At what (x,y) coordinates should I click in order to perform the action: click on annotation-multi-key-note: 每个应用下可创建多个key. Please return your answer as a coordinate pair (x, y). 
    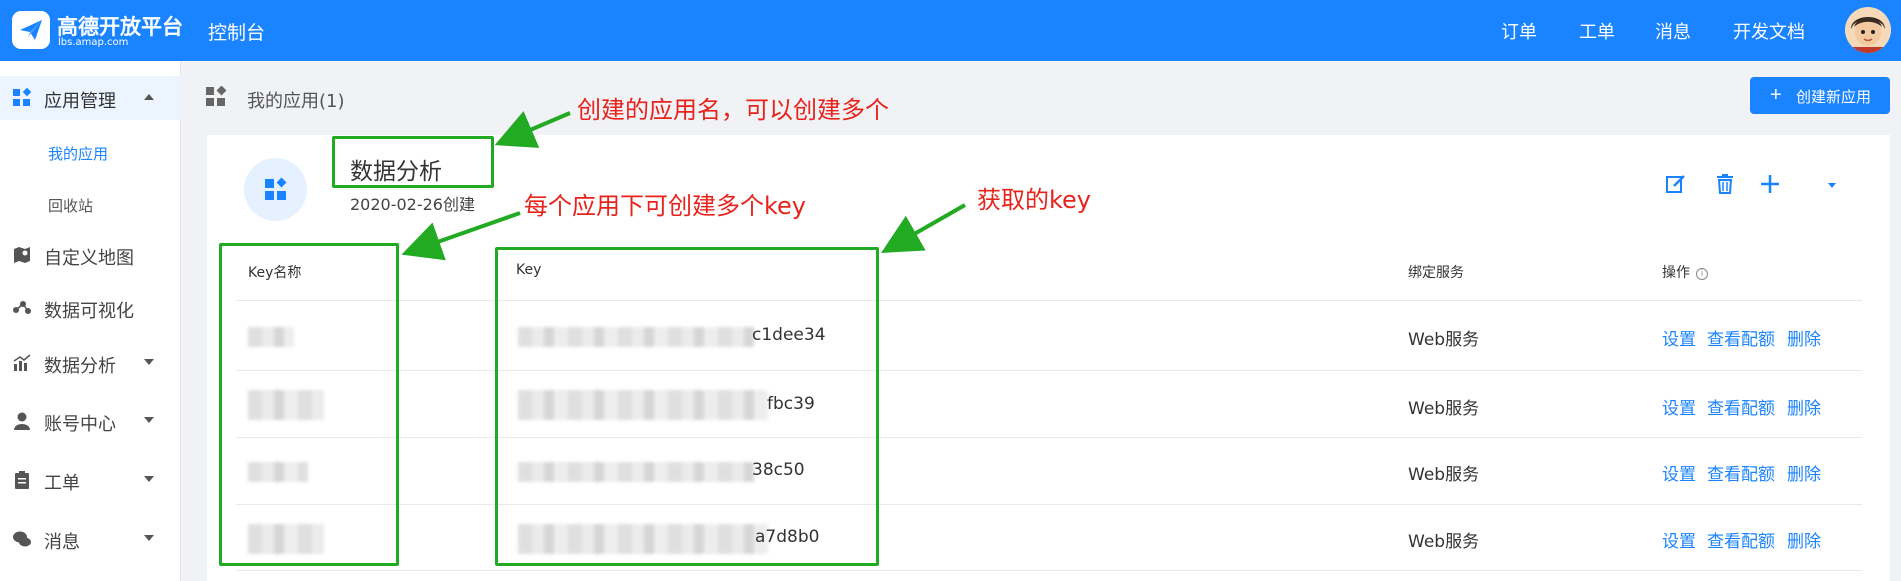
    Looking at the image, I should click on (665, 206).